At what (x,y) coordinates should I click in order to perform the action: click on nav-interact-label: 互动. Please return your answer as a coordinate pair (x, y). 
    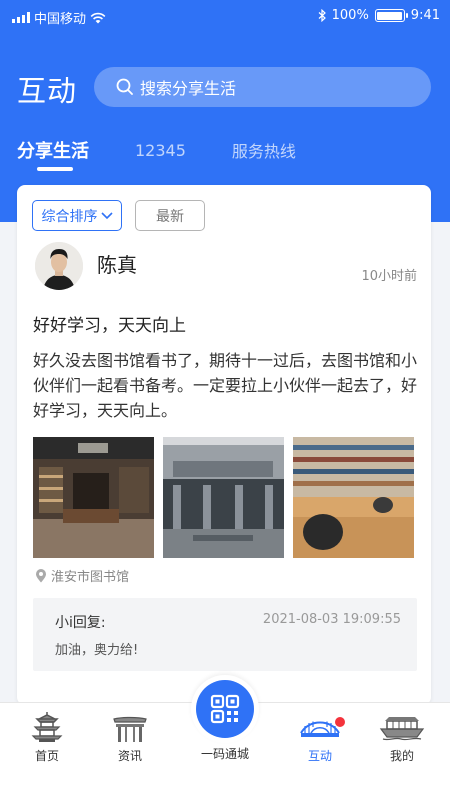
    Looking at the image, I should click on (319, 756).